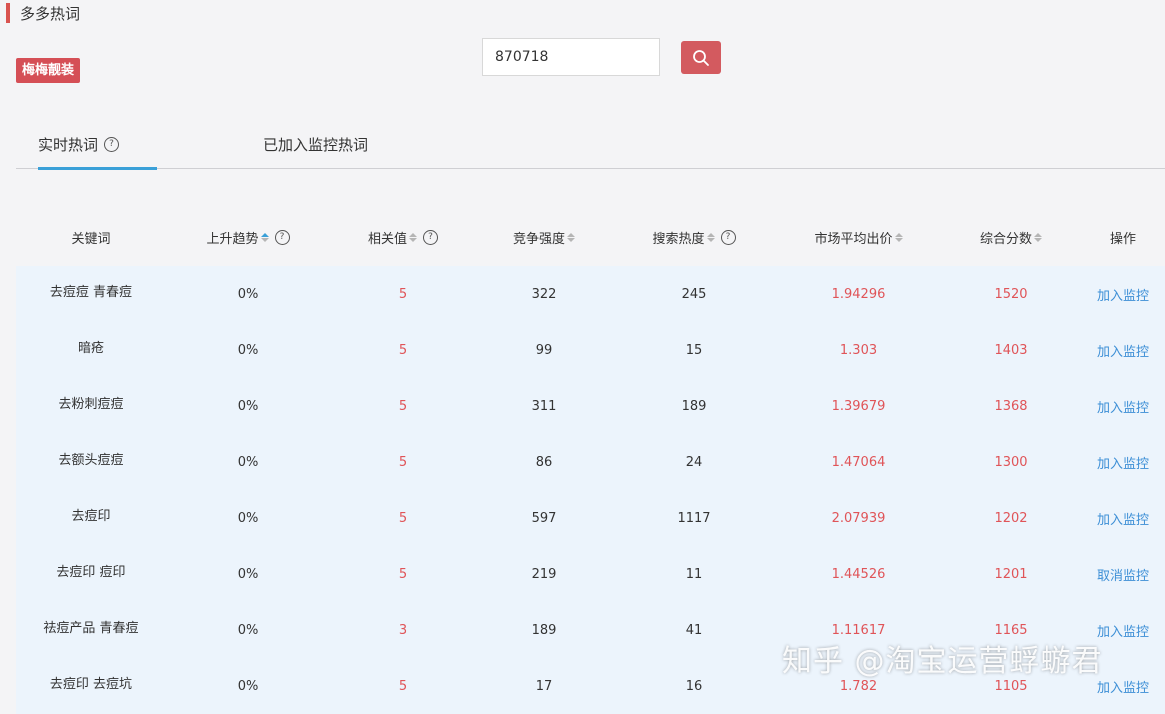 The image size is (1165, 714). Describe the element at coordinates (590, 350) in the screenshot. I see `table-row: 暗疮 0% 5 99 15 1.303 1403 加入监控` at that location.